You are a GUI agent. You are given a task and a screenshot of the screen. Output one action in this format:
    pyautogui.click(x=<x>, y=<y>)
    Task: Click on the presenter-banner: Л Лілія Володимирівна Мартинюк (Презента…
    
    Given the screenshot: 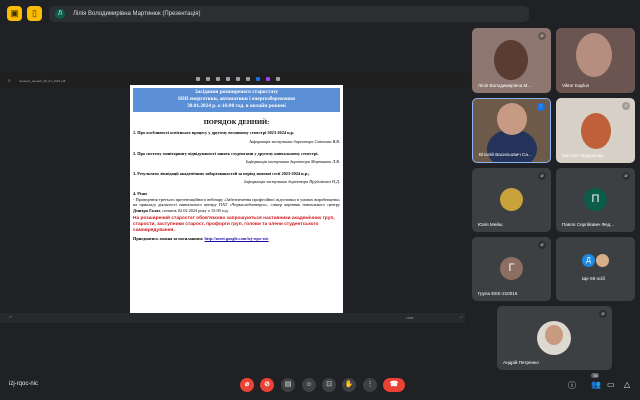 What is the action you would take?
    pyautogui.click(x=289, y=14)
    